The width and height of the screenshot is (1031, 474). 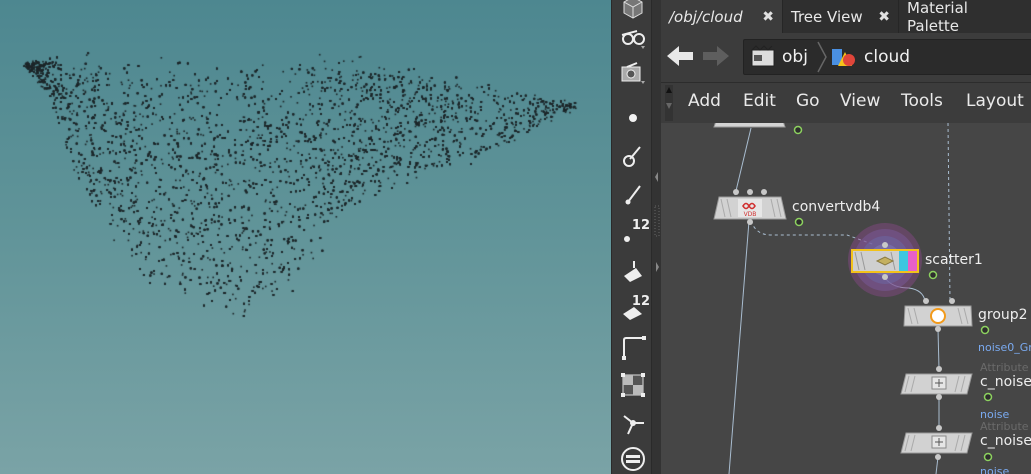 I want to click on network-menu-bar: Add Edit Go View Tools Layout, so click(x=846, y=103).